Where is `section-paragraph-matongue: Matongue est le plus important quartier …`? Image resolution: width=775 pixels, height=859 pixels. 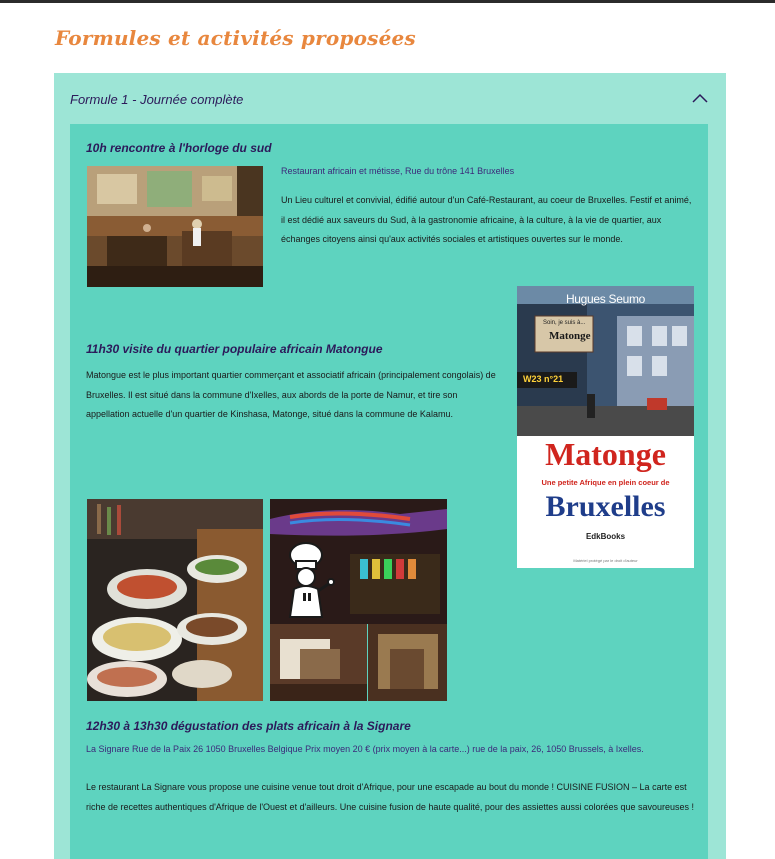
section-paragraph-matongue: Matongue est le plus important quartier … is located at coordinates (291, 395).